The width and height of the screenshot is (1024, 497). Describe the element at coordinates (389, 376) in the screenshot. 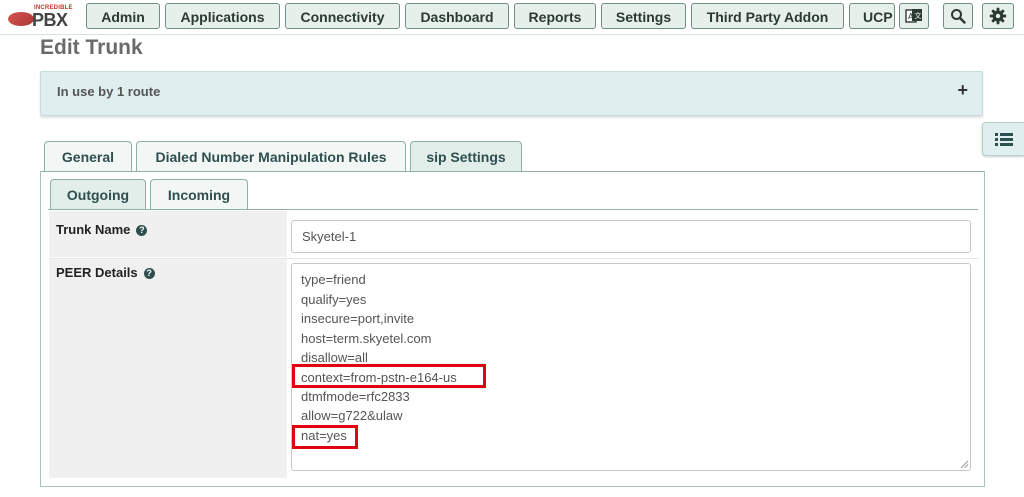

I see `highlight-context-box` at that location.